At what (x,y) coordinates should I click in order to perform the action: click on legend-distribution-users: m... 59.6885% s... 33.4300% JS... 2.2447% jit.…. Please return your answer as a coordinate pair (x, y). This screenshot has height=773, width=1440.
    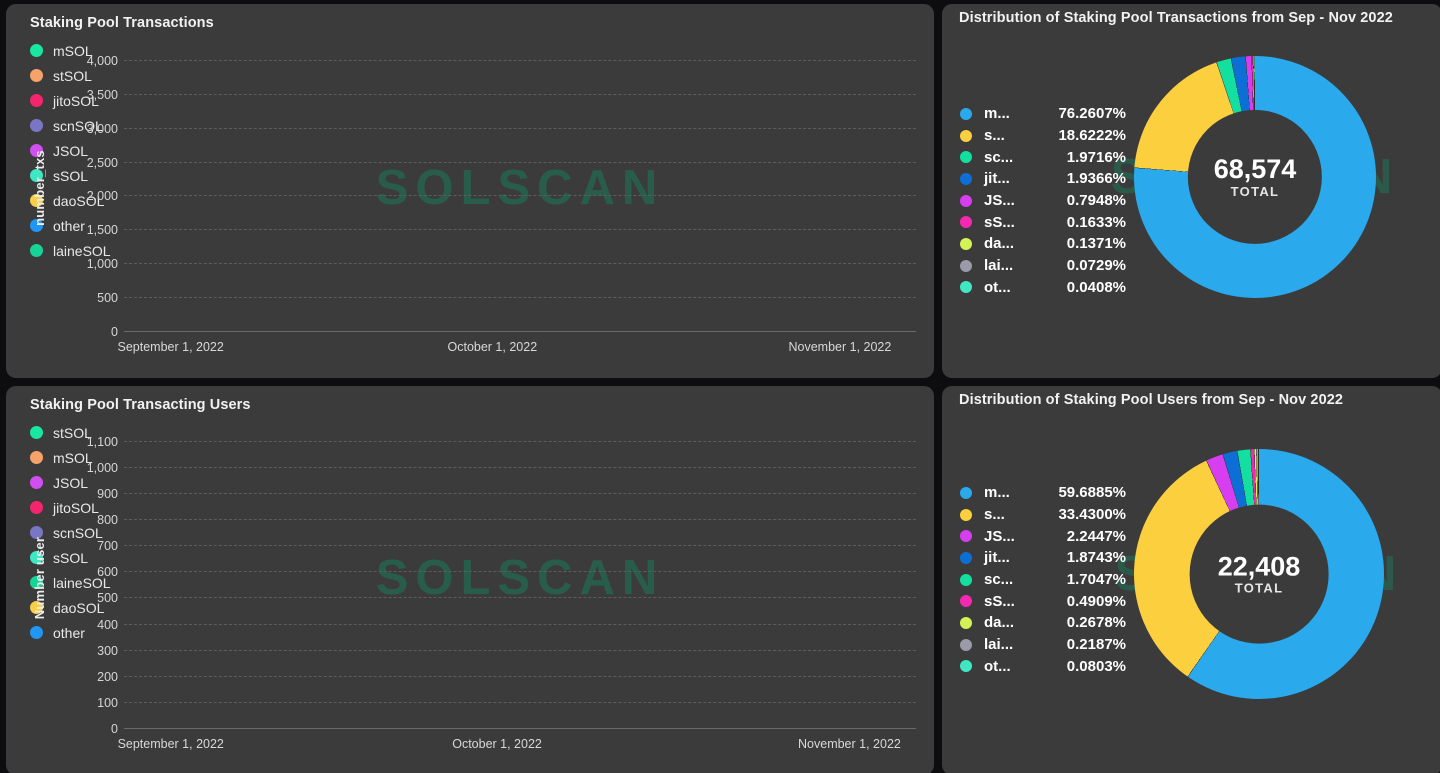
    Looking at the image, I should click on (1043, 579).